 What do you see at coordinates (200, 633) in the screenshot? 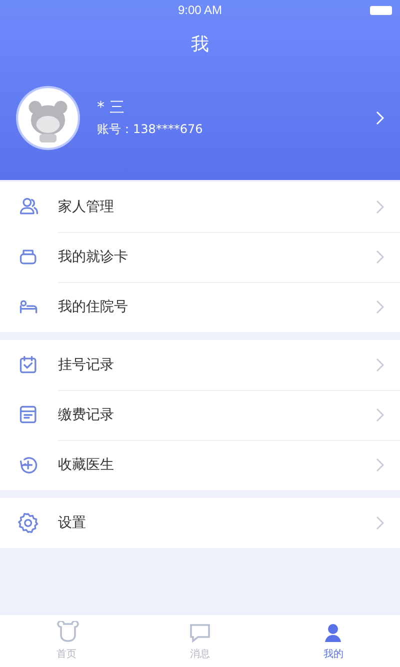
I see `chat-bubble-icon` at bounding box center [200, 633].